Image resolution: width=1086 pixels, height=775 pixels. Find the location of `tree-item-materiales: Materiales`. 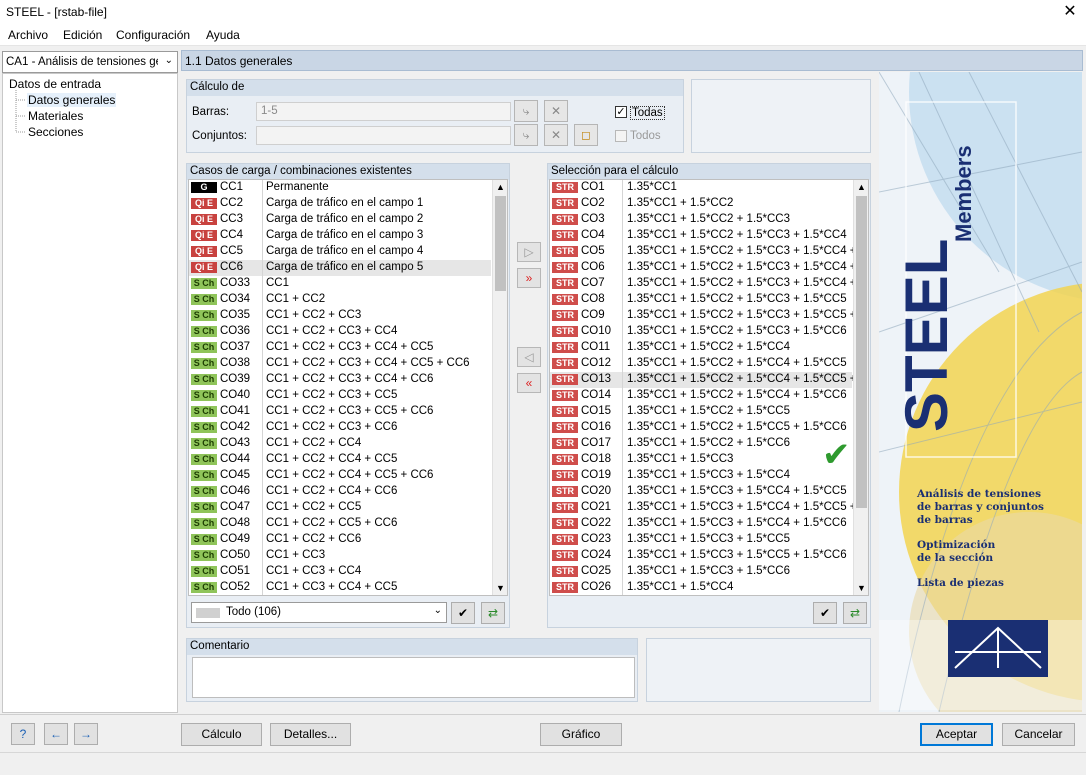

tree-item-materiales: Materiales is located at coordinates (55, 116).